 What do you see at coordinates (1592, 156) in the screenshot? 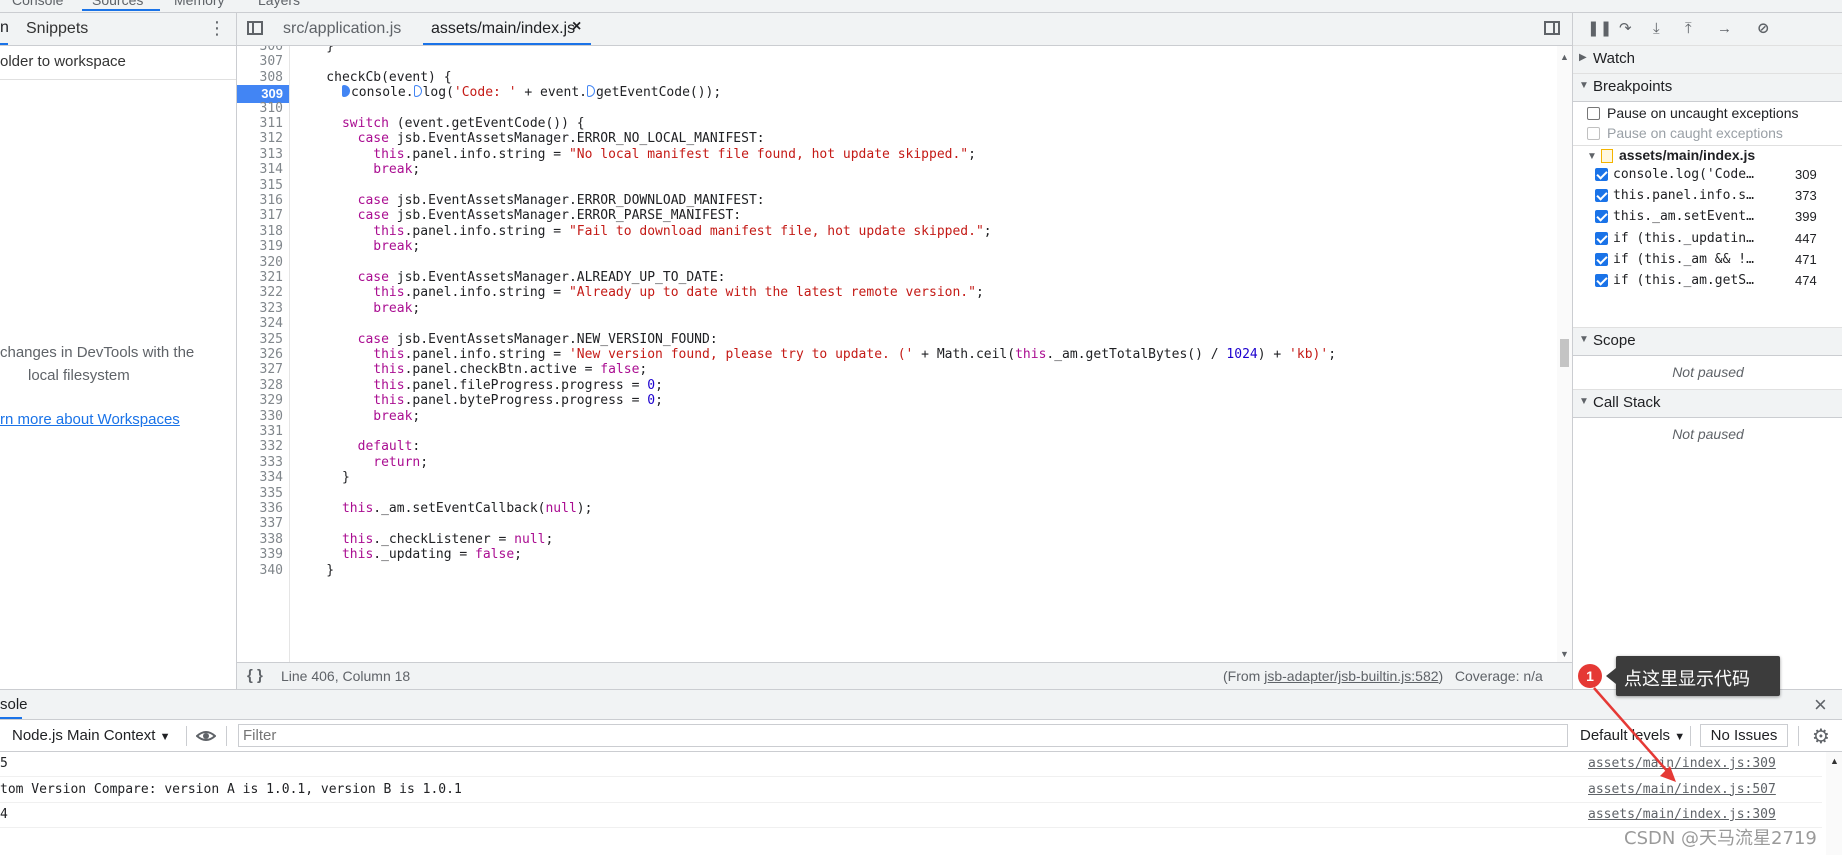
I see `file-expand-arrow-icon: ▼` at bounding box center [1592, 156].